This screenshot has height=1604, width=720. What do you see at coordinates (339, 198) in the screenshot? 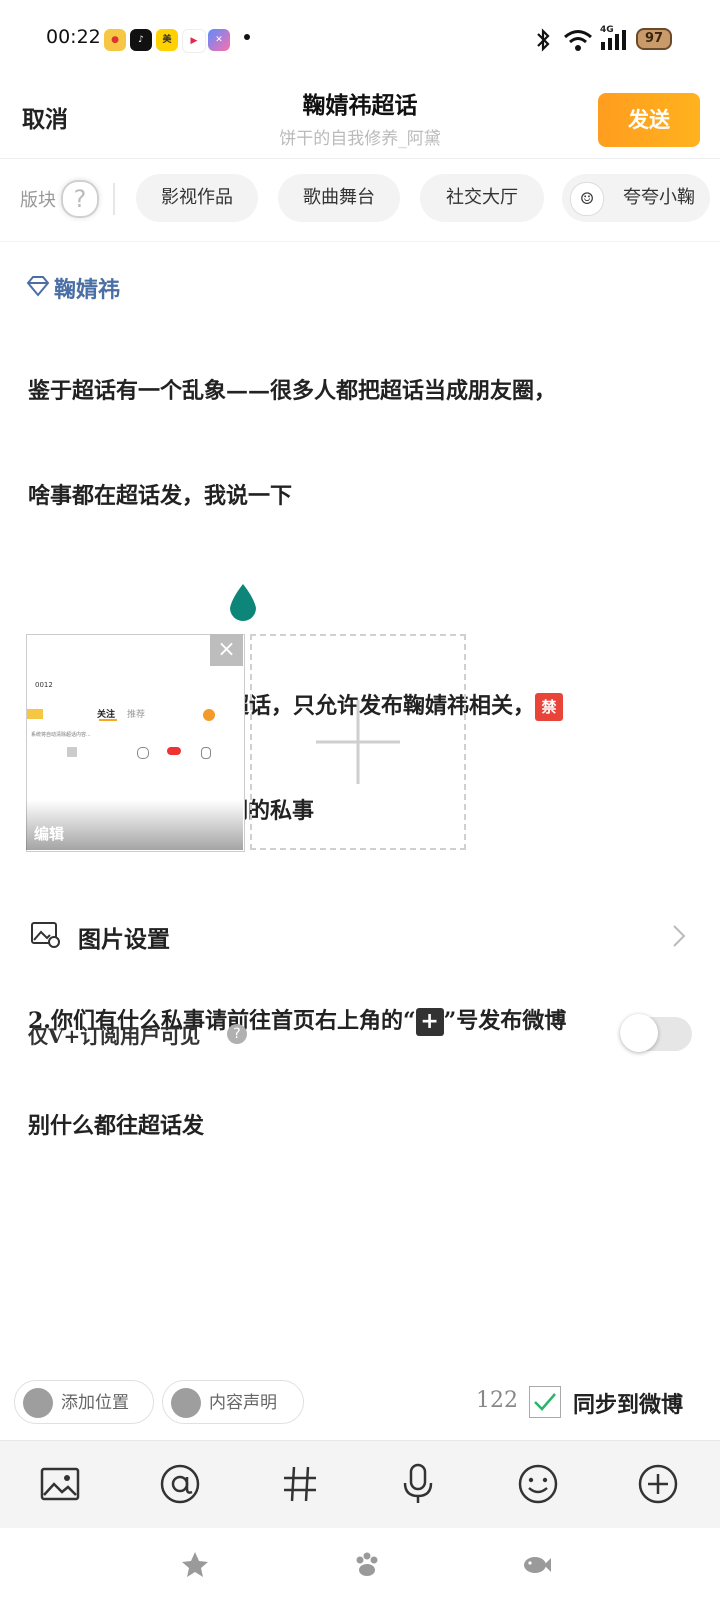
I see `chip-song-stage: 歌曲舞台` at bounding box center [339, 198].